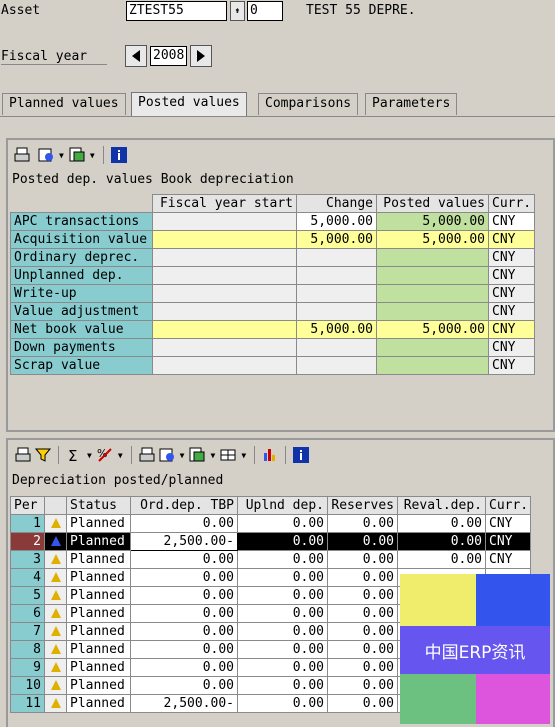 The image size is (555, 727). I want to click on change-cell: 5,000.00, so click(336, 329).